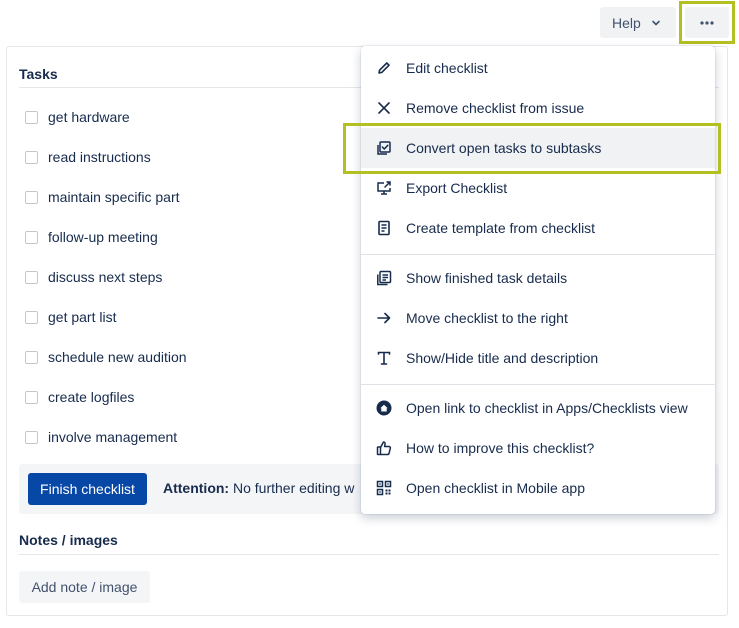 The image size is (739, 628). What do you see at coordinates (91, 397) in the screenshot?
I see `task-label: create logfiles` at bounding box center [91, 397].